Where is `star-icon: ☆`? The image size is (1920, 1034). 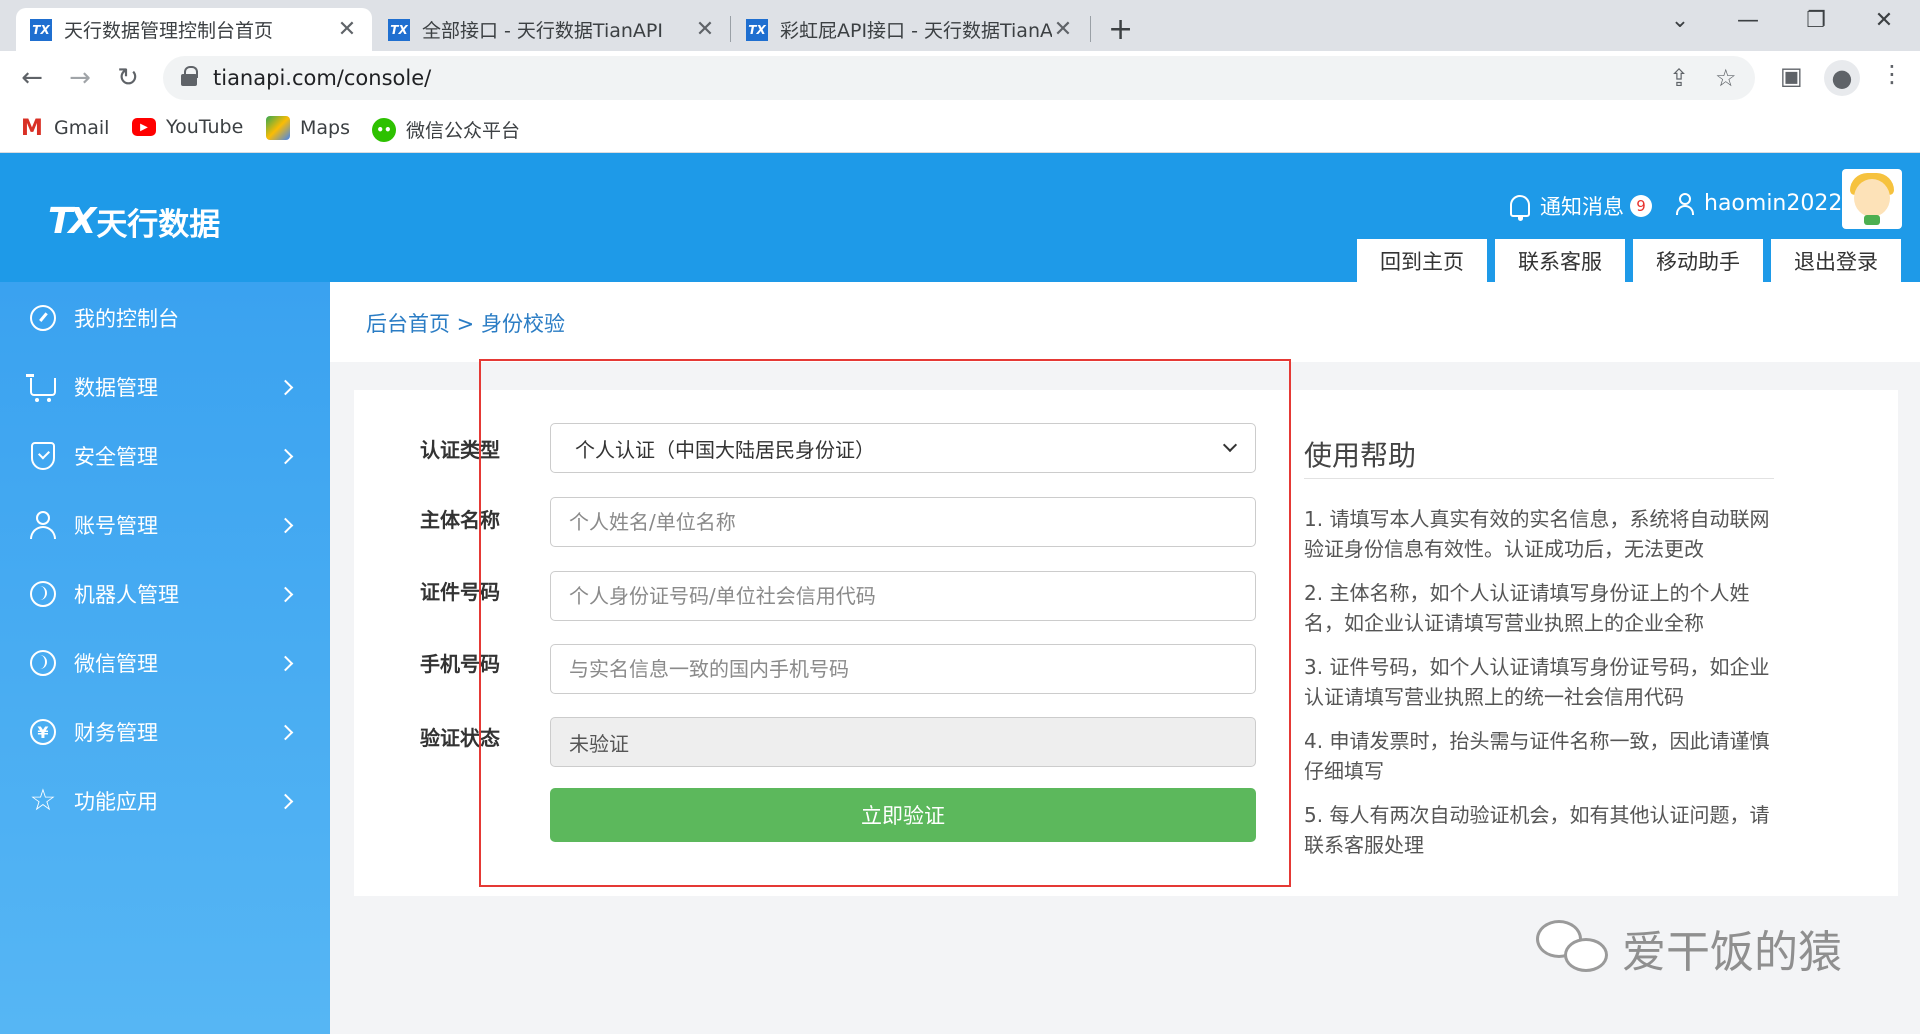
star-icon: ☆ is located at coordinates (43, 800).